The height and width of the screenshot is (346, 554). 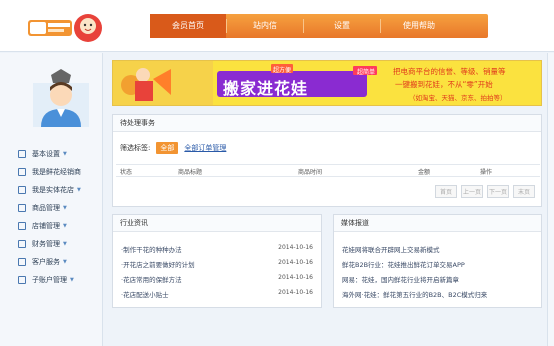 I want to click on sidebar-item-label: 基本设置, so click(x=46, y=154).